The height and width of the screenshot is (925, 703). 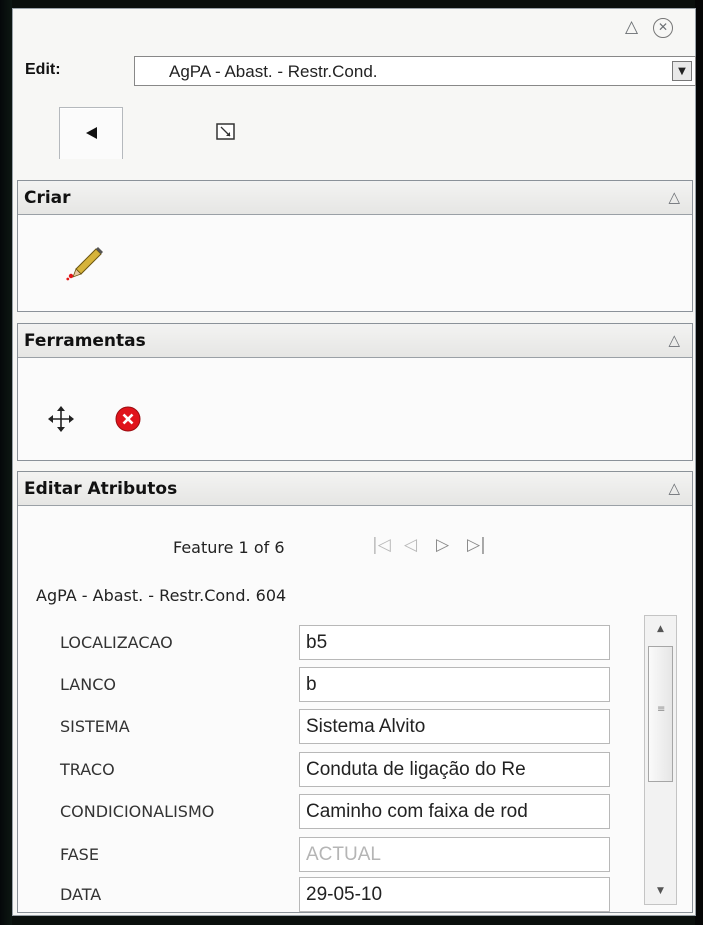 I want to click on panel-close-icon: ✕, so click(x=663, y=28).